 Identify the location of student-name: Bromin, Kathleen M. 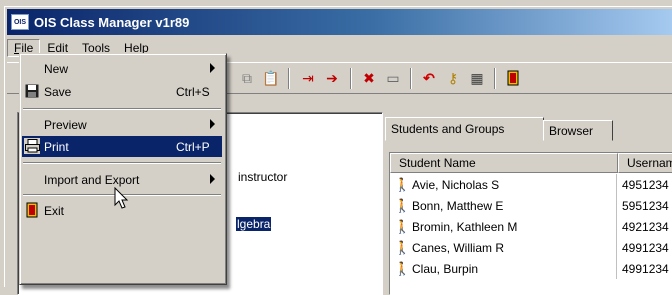
(465, 226).